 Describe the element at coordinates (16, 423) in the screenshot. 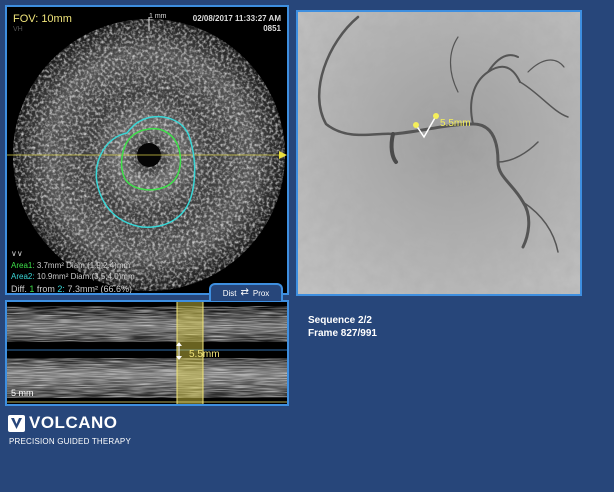

I see `volcano-logo-icon` at that location.